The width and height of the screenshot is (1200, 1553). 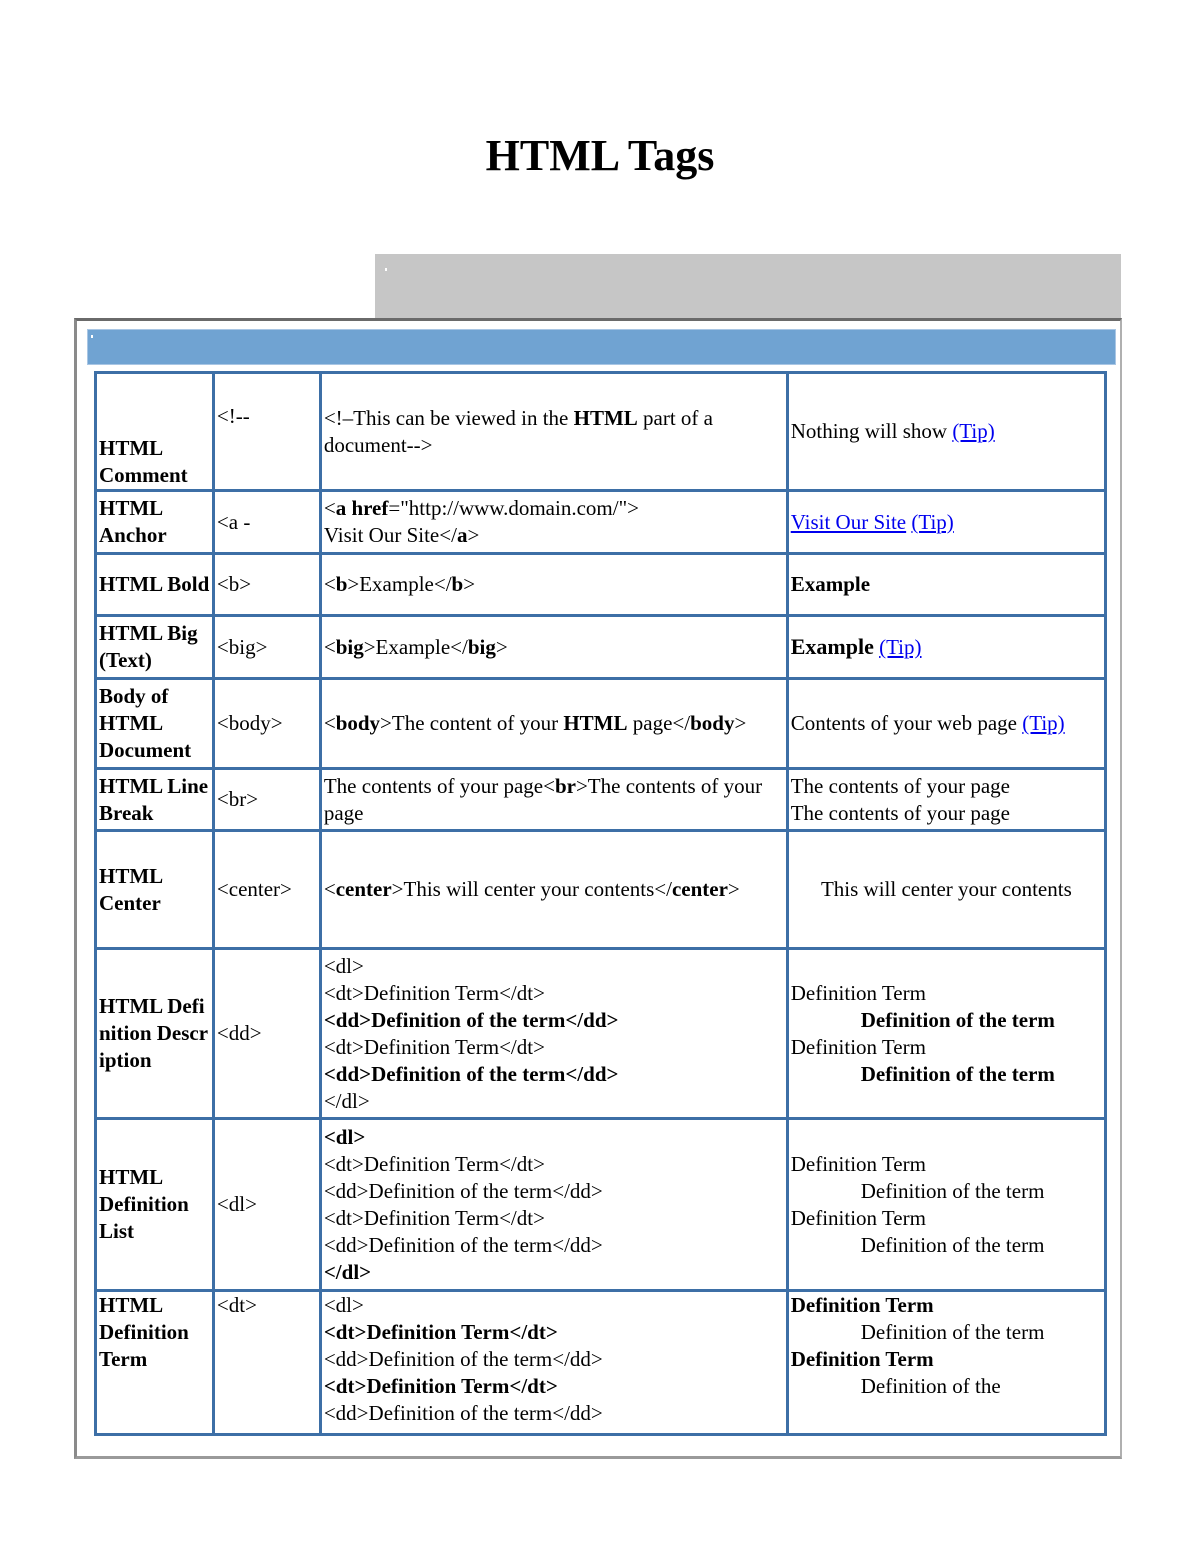 I want to click on example-bold: a, so click(x=462, y=535).